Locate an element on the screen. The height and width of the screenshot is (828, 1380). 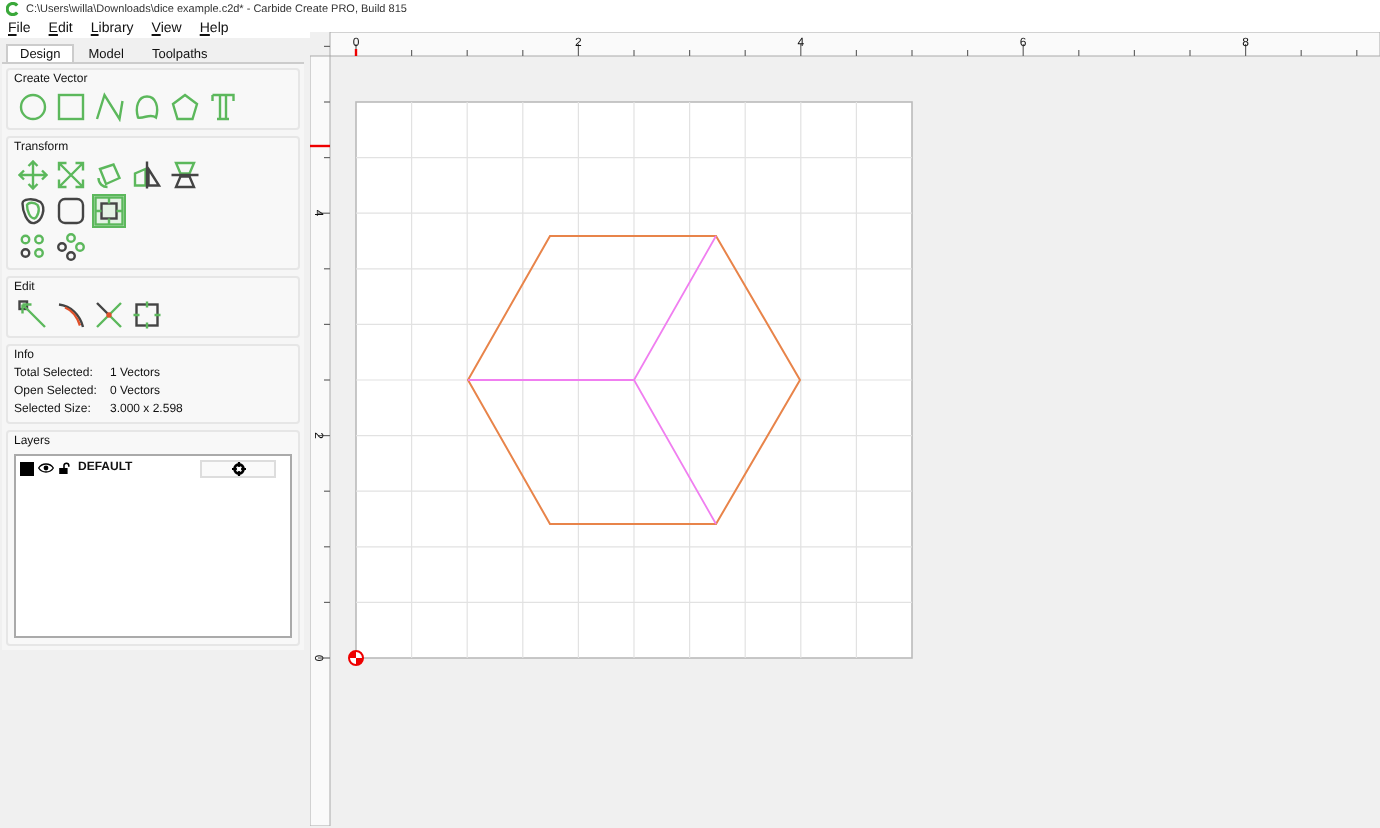
boolean-square-icon is located at coordinates (109, 211).